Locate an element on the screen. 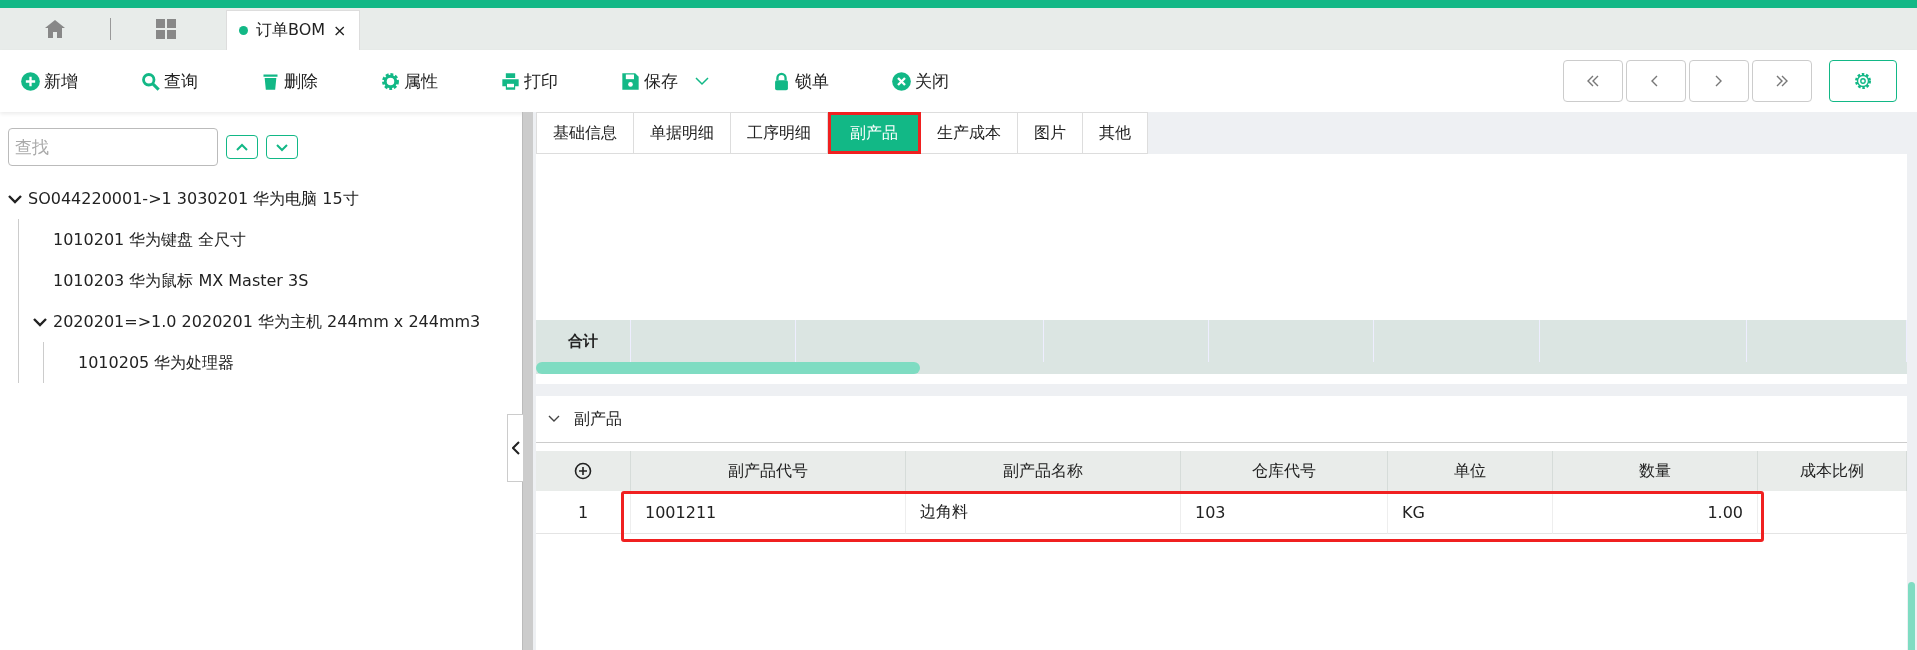  tree-item: 1010205 华为处理器 is located at coordinates (156, 362).